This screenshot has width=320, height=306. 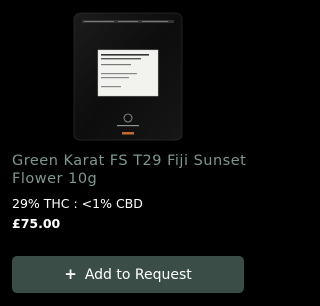 I want to click on add-to-request-button: + Add to Request, so click(x=128, y=274).